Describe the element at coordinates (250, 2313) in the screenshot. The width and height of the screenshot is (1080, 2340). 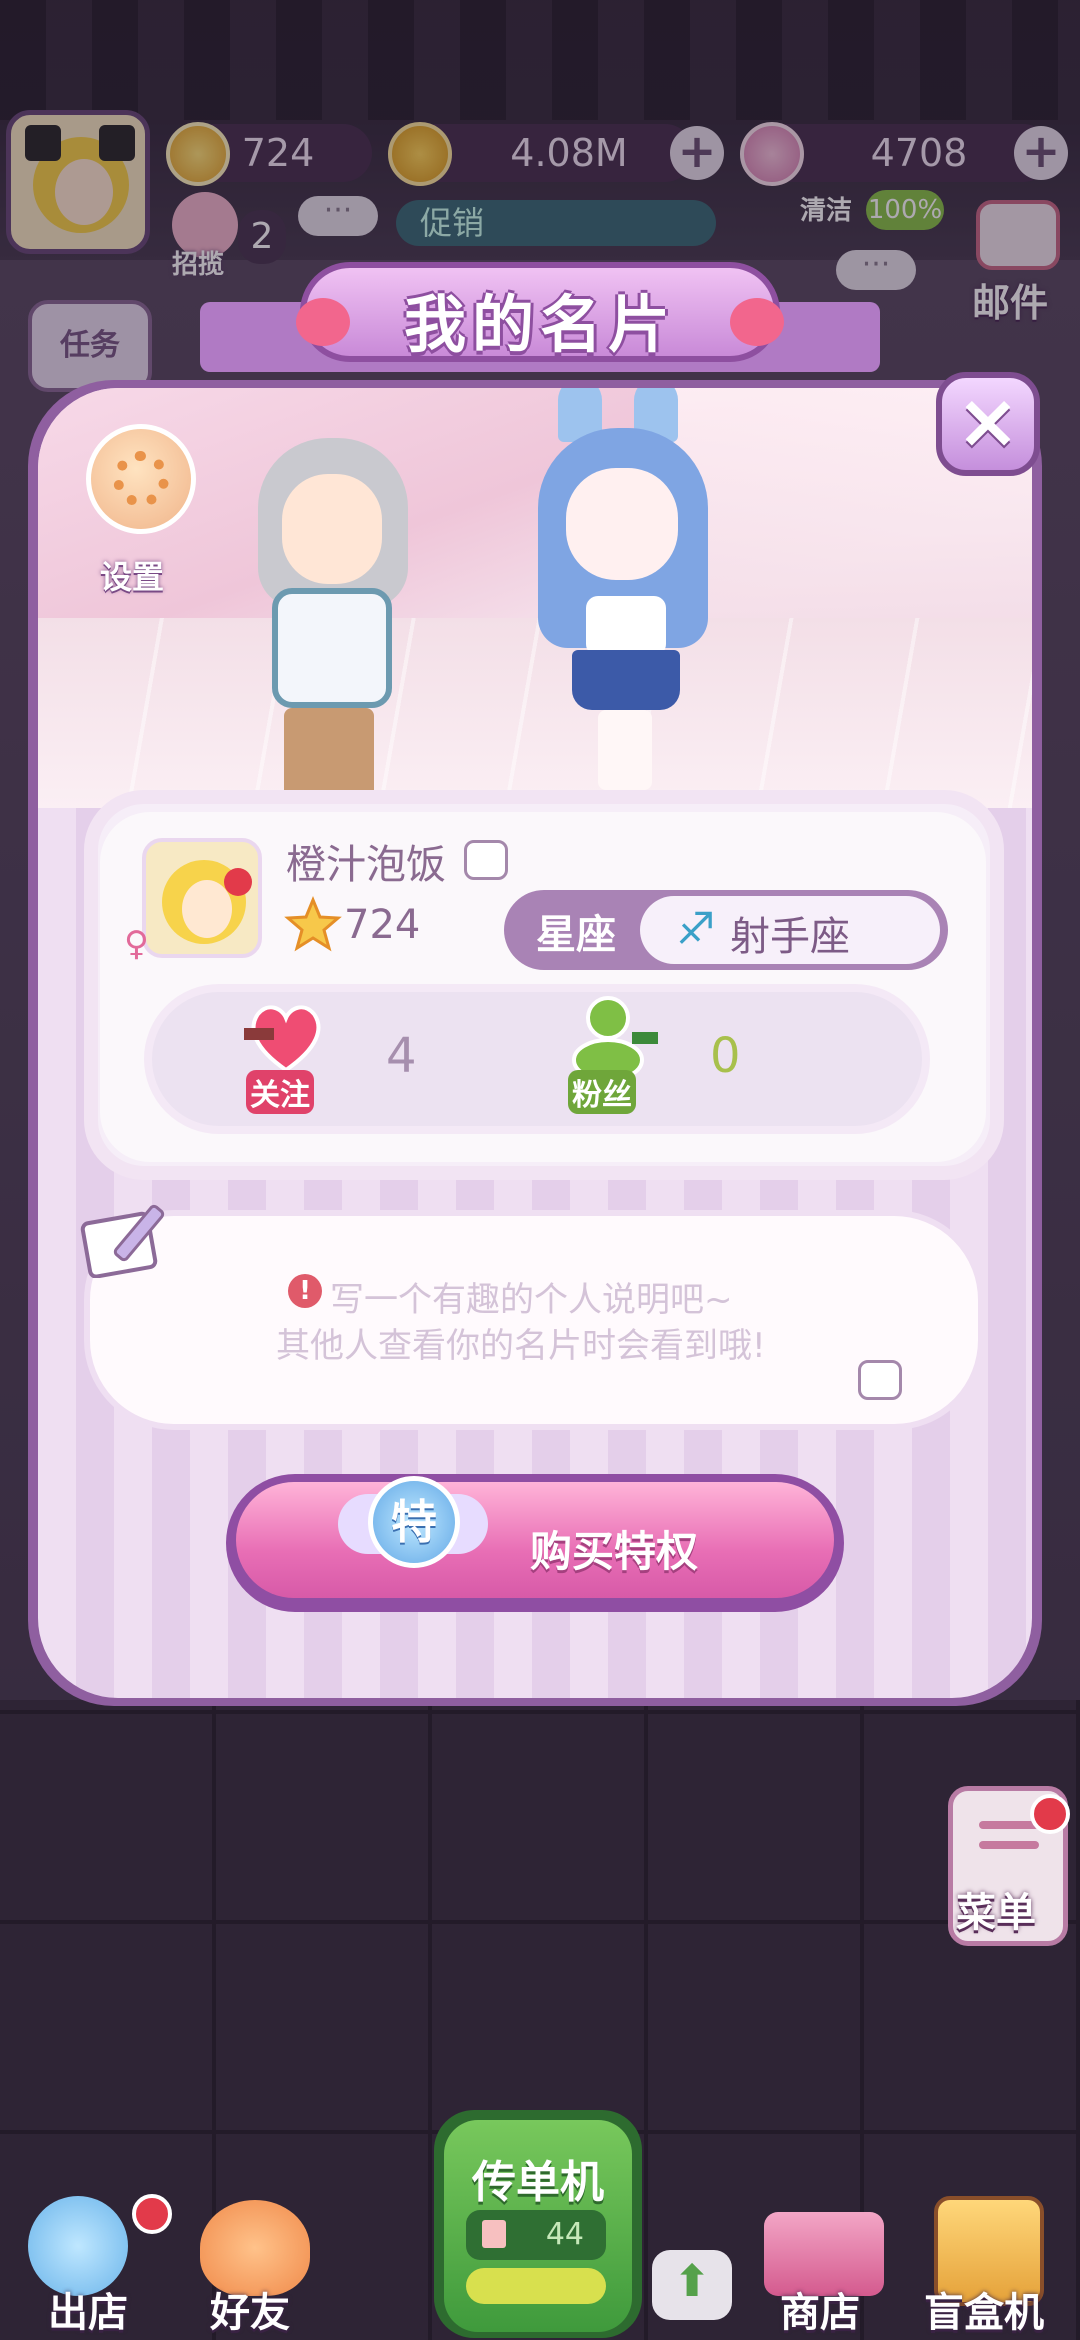
I see `nav-friends-label: 好友` at that location.